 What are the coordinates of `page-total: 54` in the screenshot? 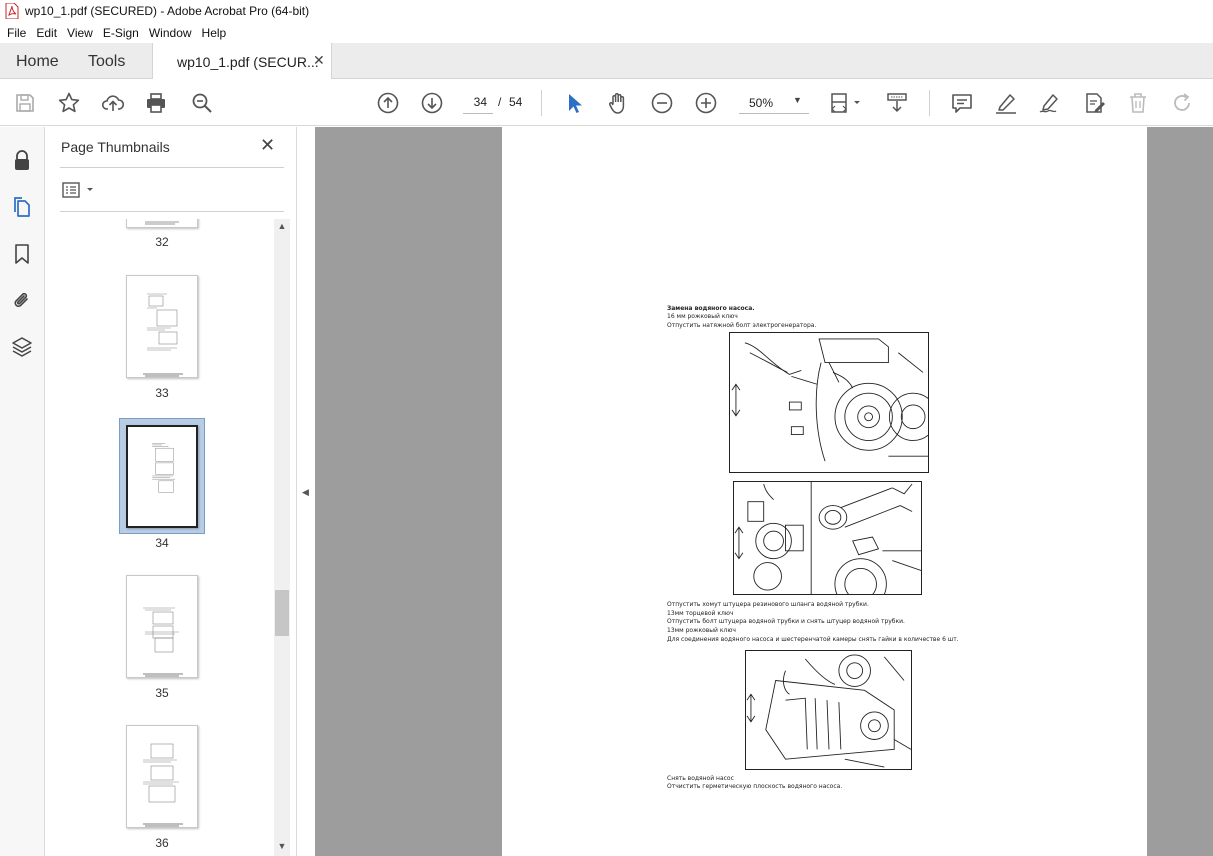 It's located at (516, 102).